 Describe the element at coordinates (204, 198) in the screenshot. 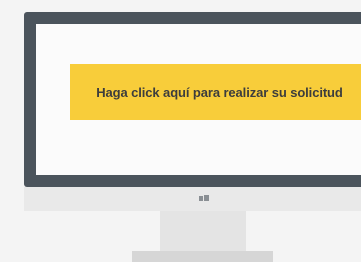

I see `monitor-logo-icon` at that location.